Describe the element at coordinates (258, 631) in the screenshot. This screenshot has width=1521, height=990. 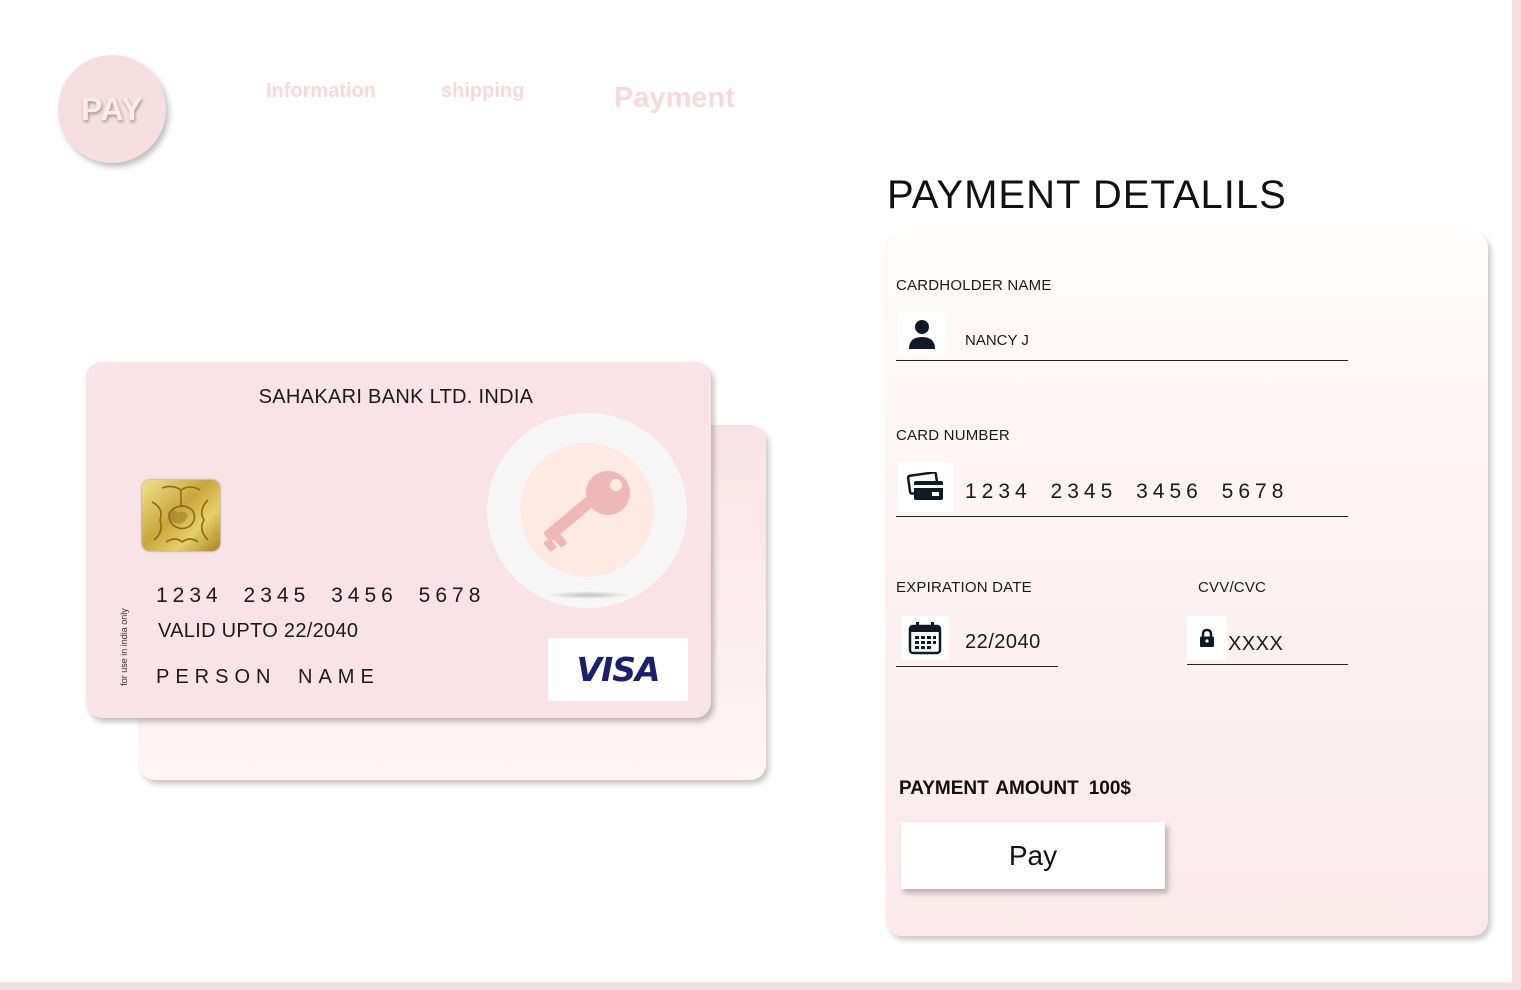
I see `card-valid-upto: VALID UPTO 22/2040` at that location.